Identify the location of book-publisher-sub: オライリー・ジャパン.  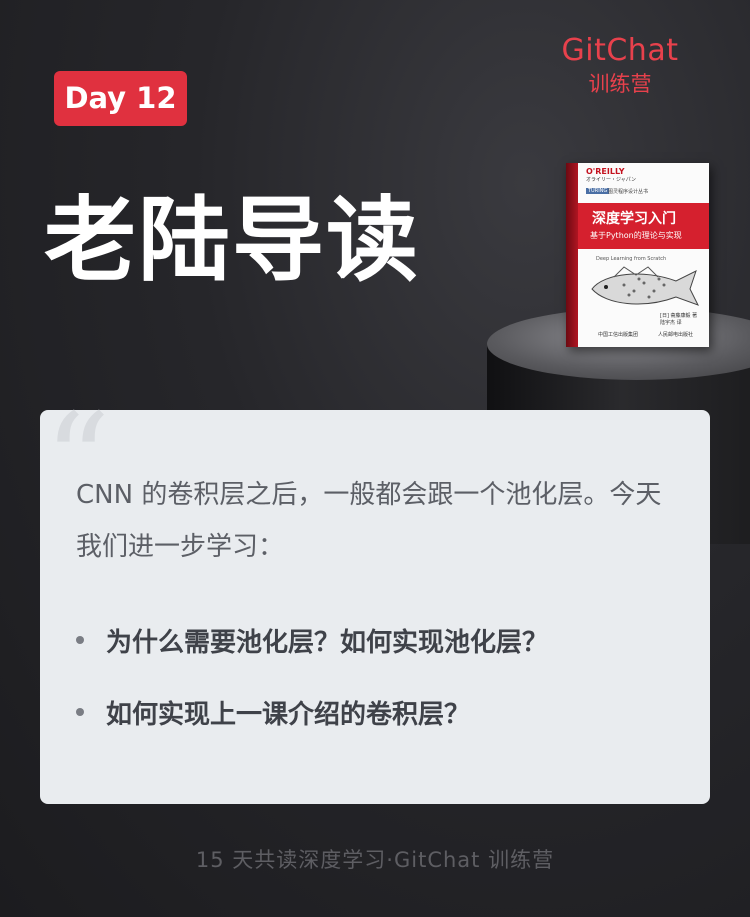
(611, 180).